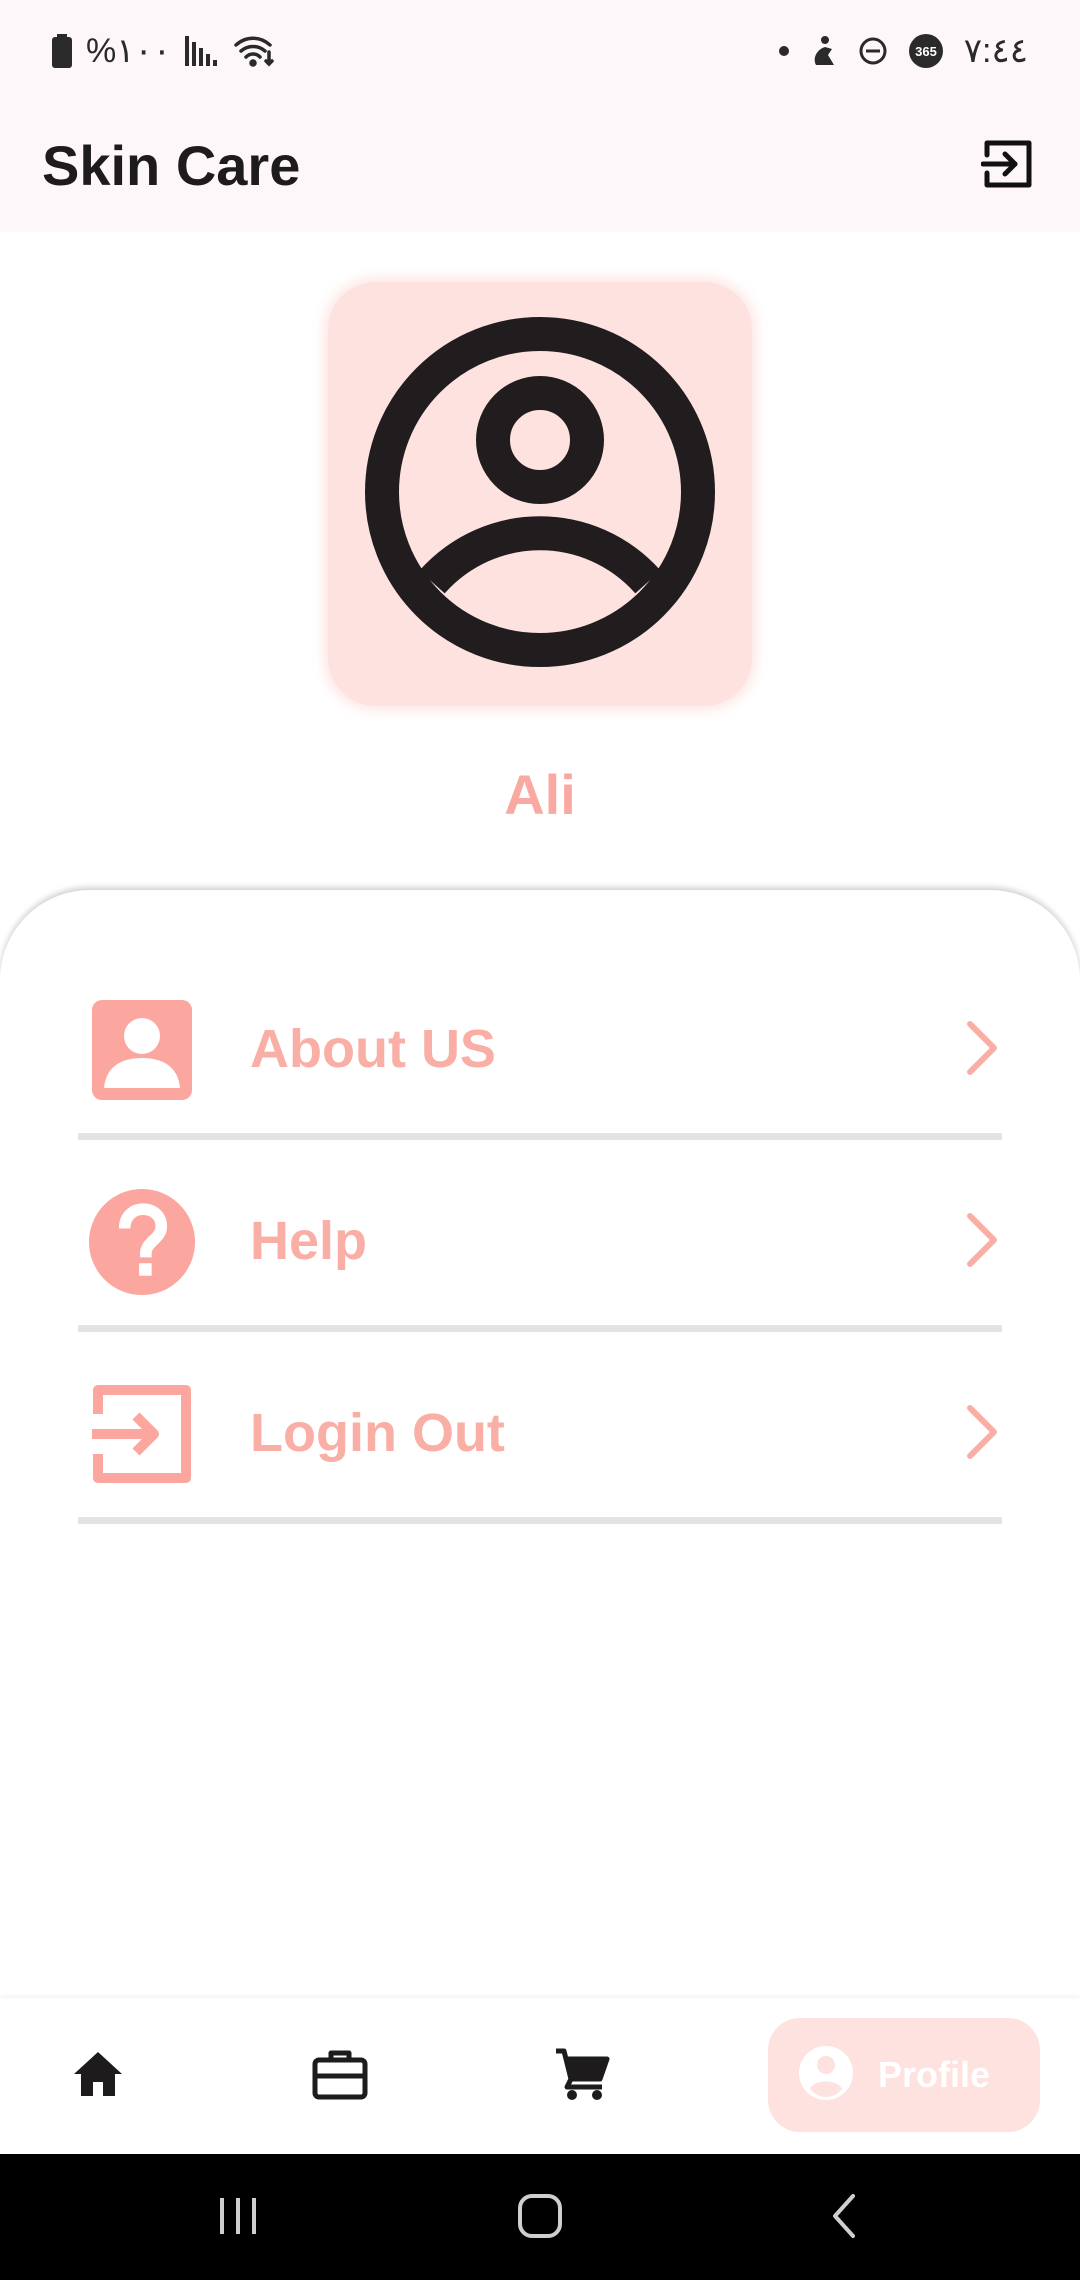 The width and height of the screenshot is (1080, 2280). I want to click on avatar, so click(540, 494).